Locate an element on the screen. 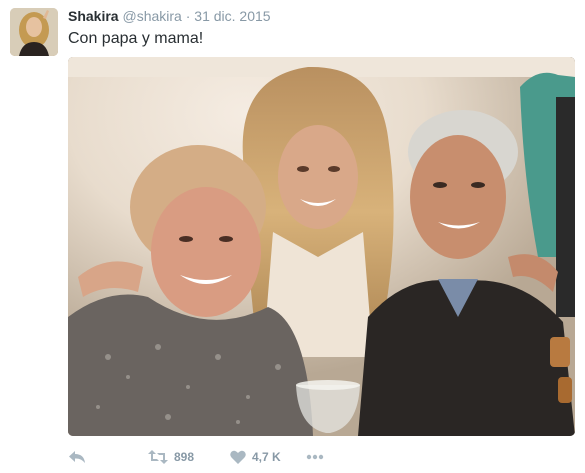 This screenshot has width=585, height=473. reply-button is located at coordinates (108, 457).